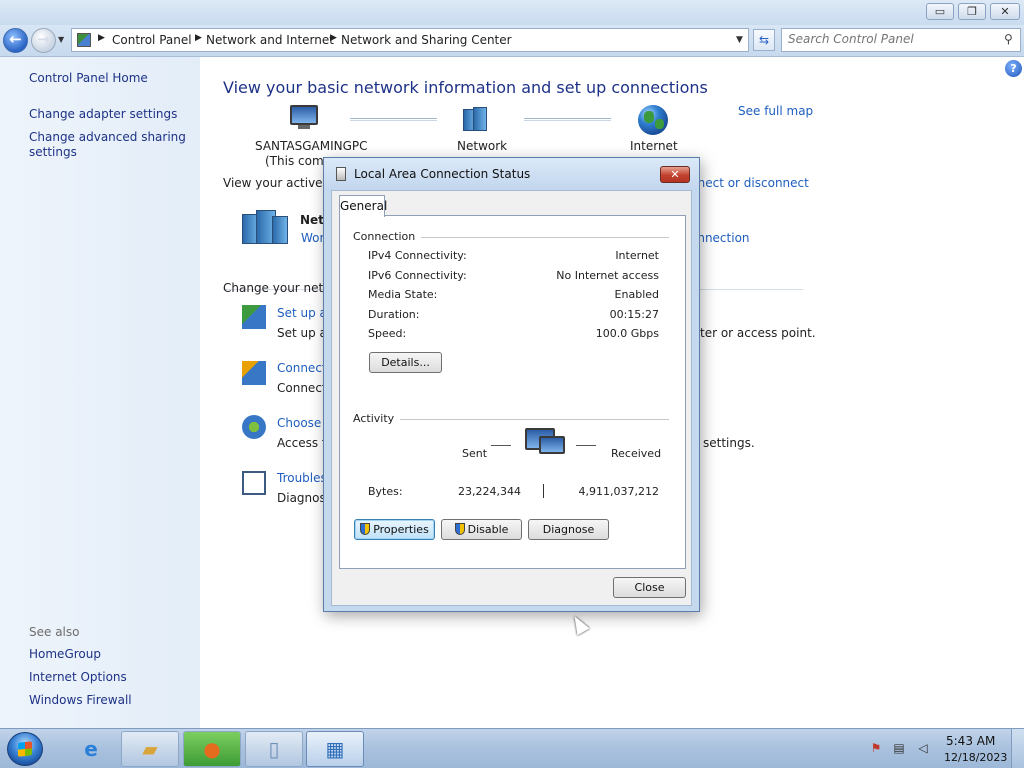  I want to click on folder-icon: ▰, so click(150, 749).